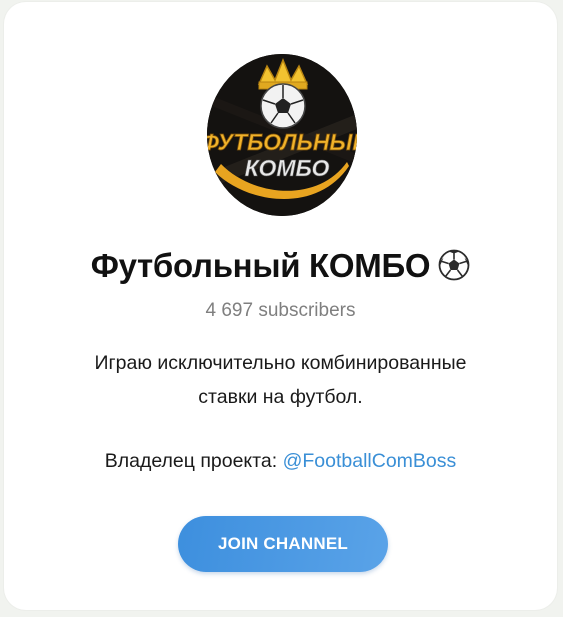 Image resolution: width=563 pixels, height=617 pixels. I want to click on description-line: Играю исключительно комбинированные, so click(280, 363).